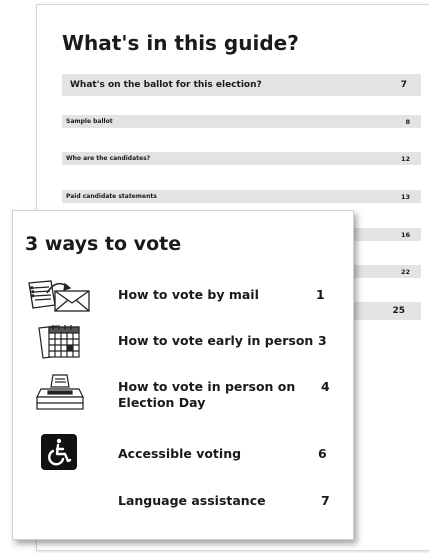  Describe the element at coordinates (111, 196) in the screenshot. I see `toc-label: Paid candidate statements` at that location.